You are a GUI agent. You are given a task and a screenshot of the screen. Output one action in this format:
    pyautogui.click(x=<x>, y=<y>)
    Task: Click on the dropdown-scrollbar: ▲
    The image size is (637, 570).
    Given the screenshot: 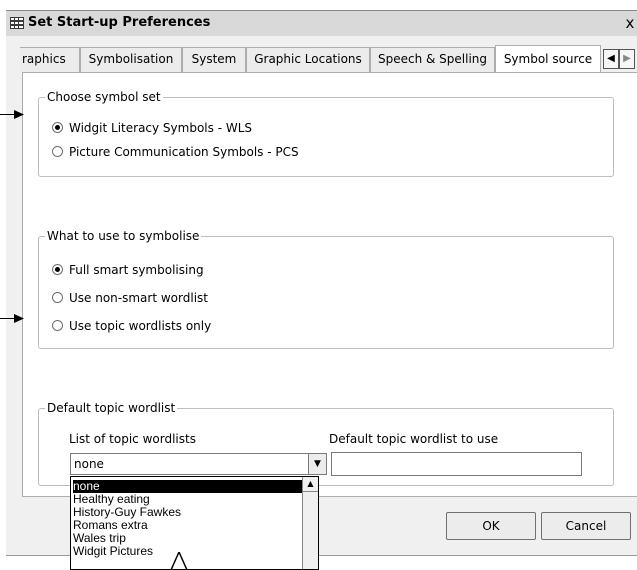 What is the action you would take?
    pyautogui.click(x=310, y=523)
    